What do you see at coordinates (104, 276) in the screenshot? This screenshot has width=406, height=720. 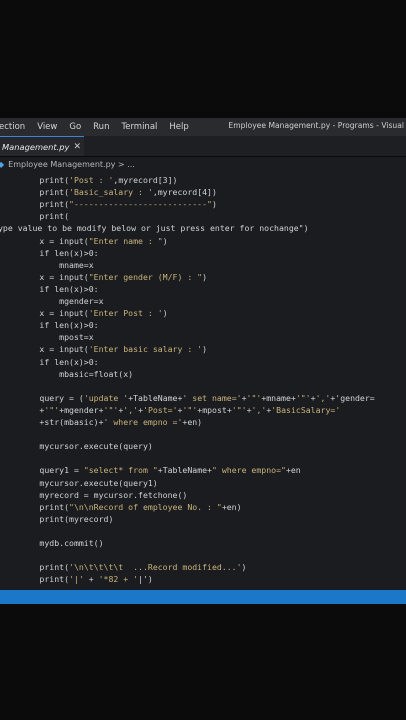 I see `code-line: x = input("Enter gender (M/F) : ")` at bounding box center [104, 276].